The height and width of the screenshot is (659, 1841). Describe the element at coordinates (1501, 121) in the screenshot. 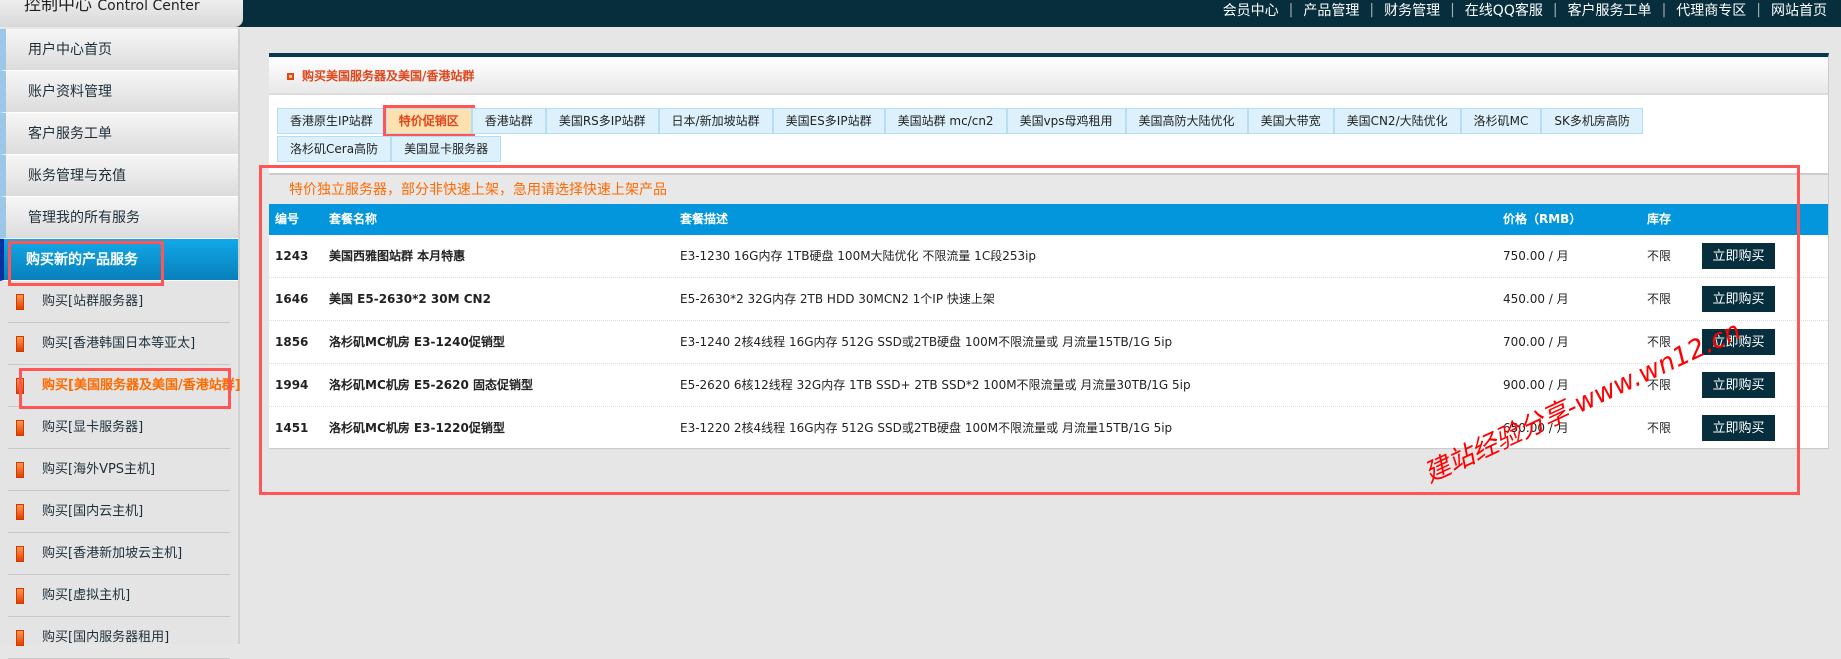

I see `category-tab: 洛杉矶MC` at that location.